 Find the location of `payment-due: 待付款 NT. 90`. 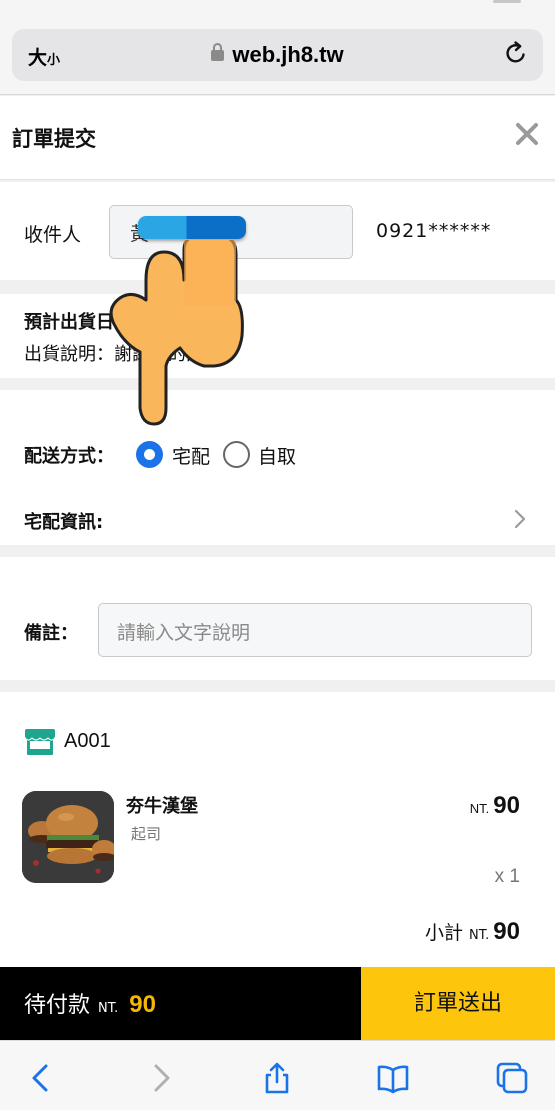

payment-due: 待付款 NT. 90 is located at coordinates (180, 1003).